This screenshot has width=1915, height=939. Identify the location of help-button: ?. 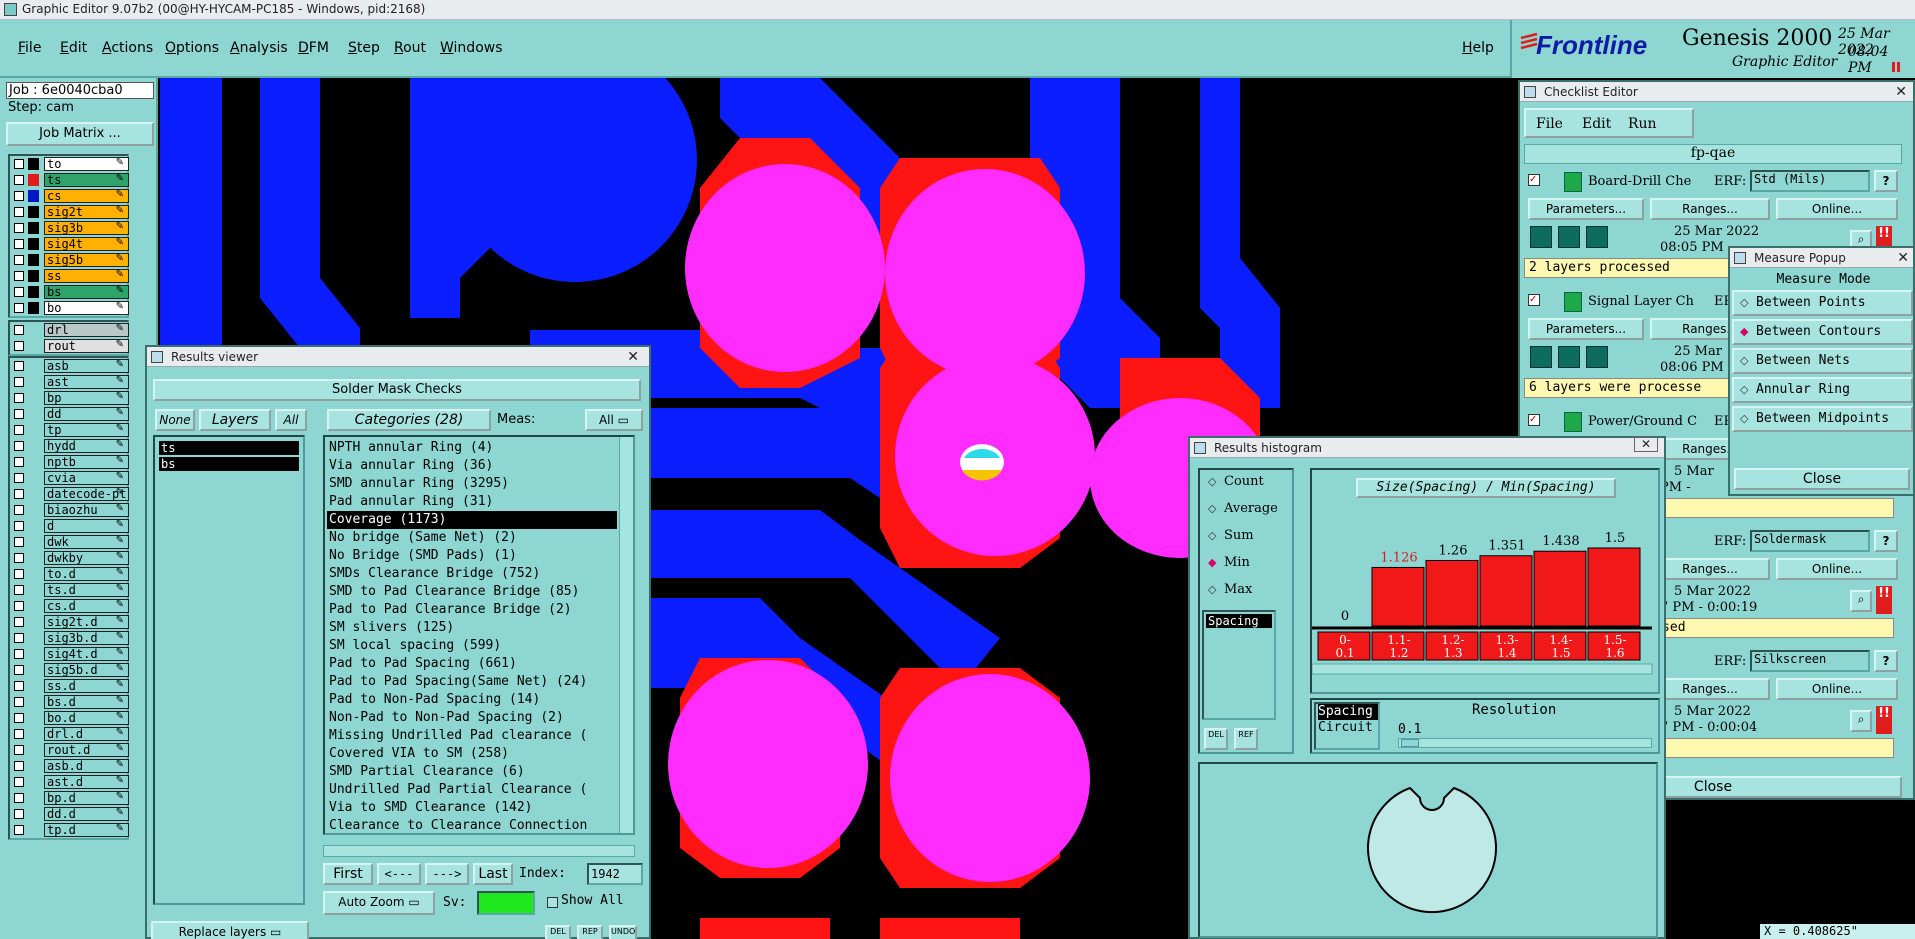
(1886, 661).